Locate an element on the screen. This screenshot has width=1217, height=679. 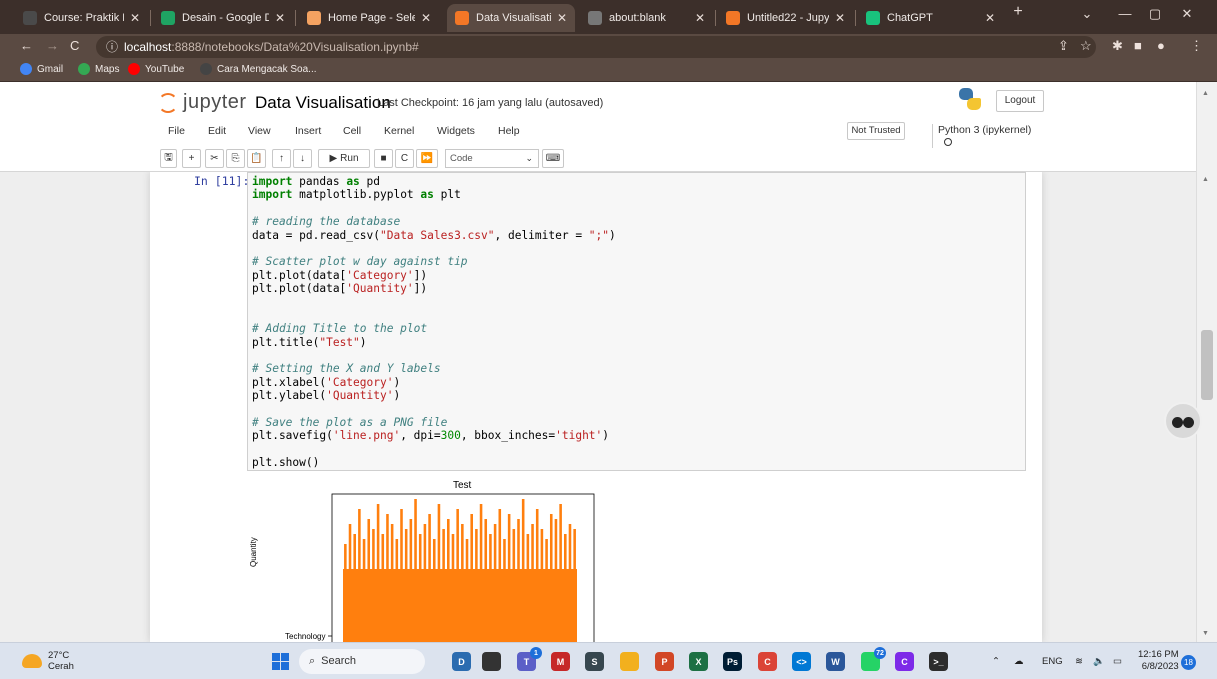
teams-icon: T1 is located at coordinates (529, 659).